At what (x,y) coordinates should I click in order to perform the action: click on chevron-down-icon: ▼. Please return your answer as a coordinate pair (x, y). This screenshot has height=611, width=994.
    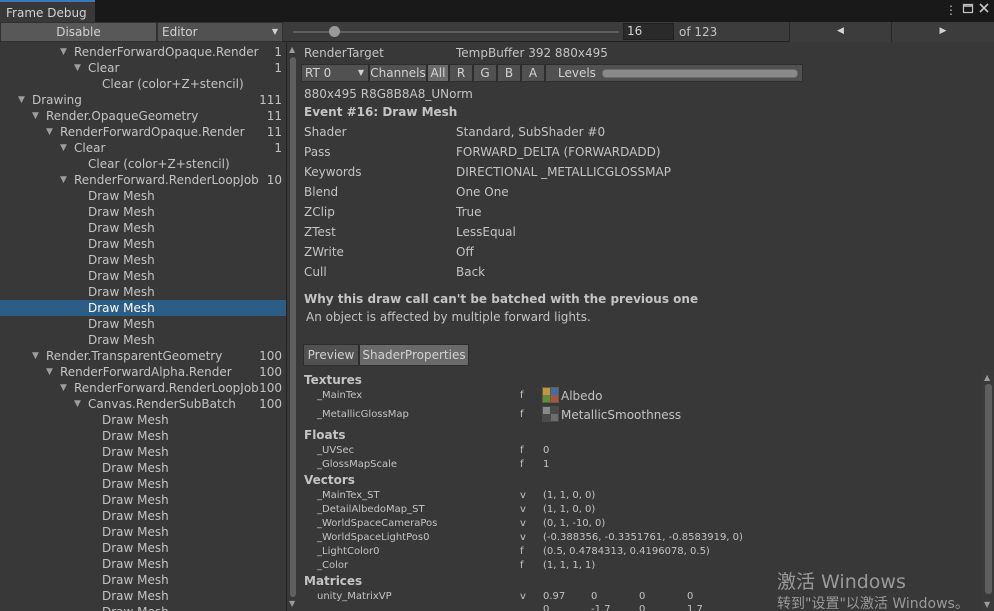
    Looking at the image, I should click on (274, 31).